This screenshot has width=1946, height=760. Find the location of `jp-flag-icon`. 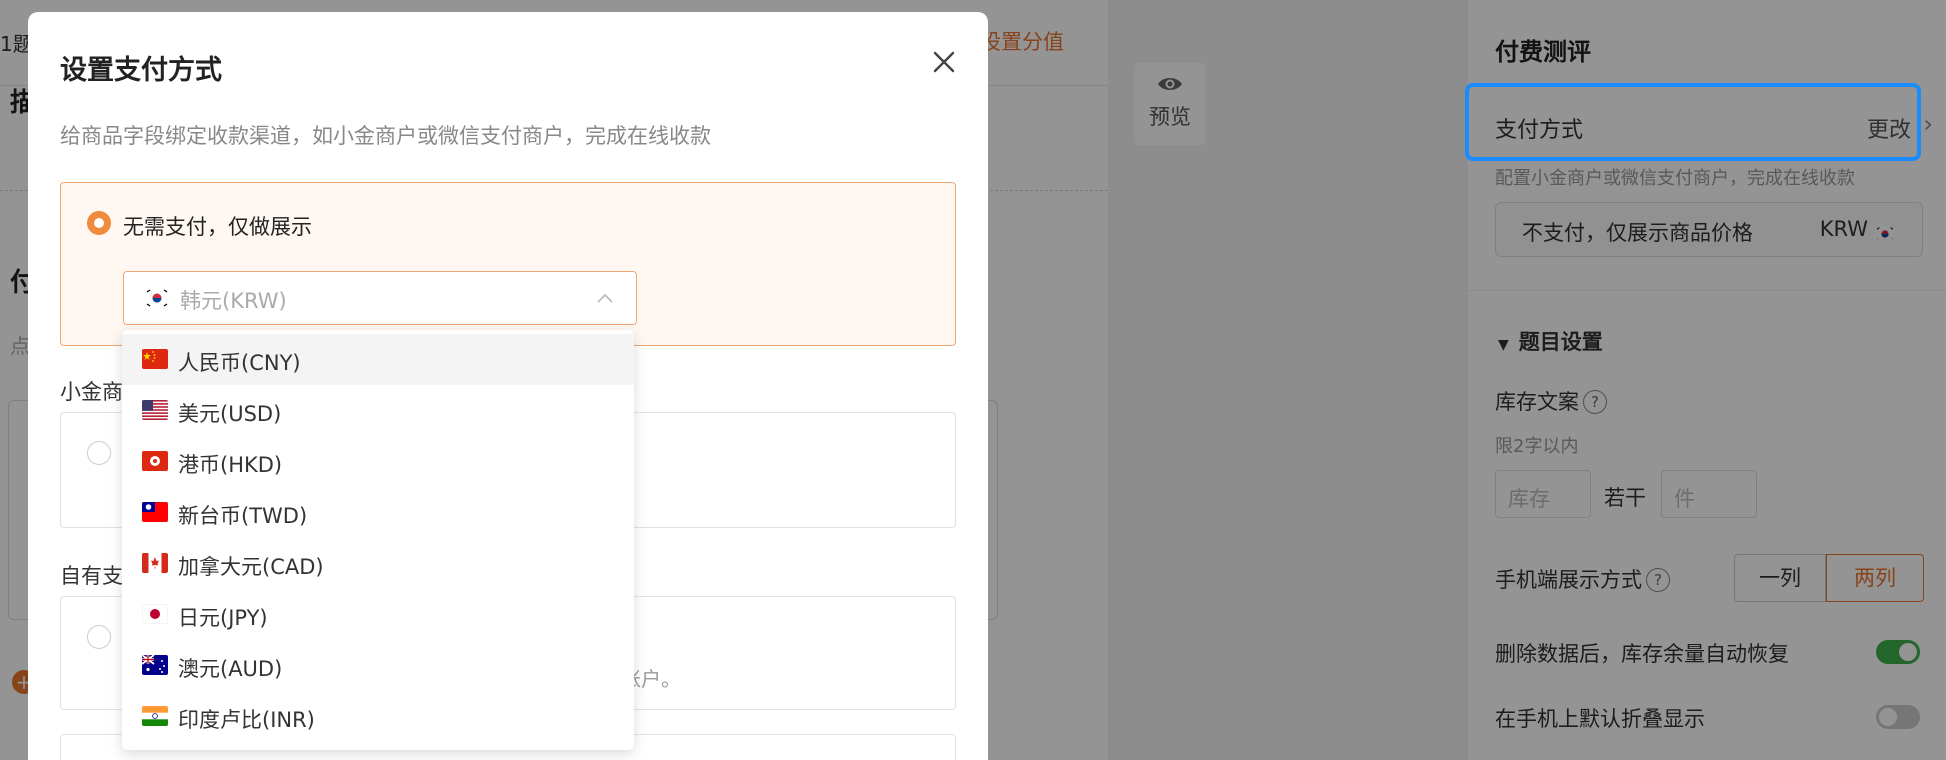

jp-flag-icon is located at coordinates (155, 614).